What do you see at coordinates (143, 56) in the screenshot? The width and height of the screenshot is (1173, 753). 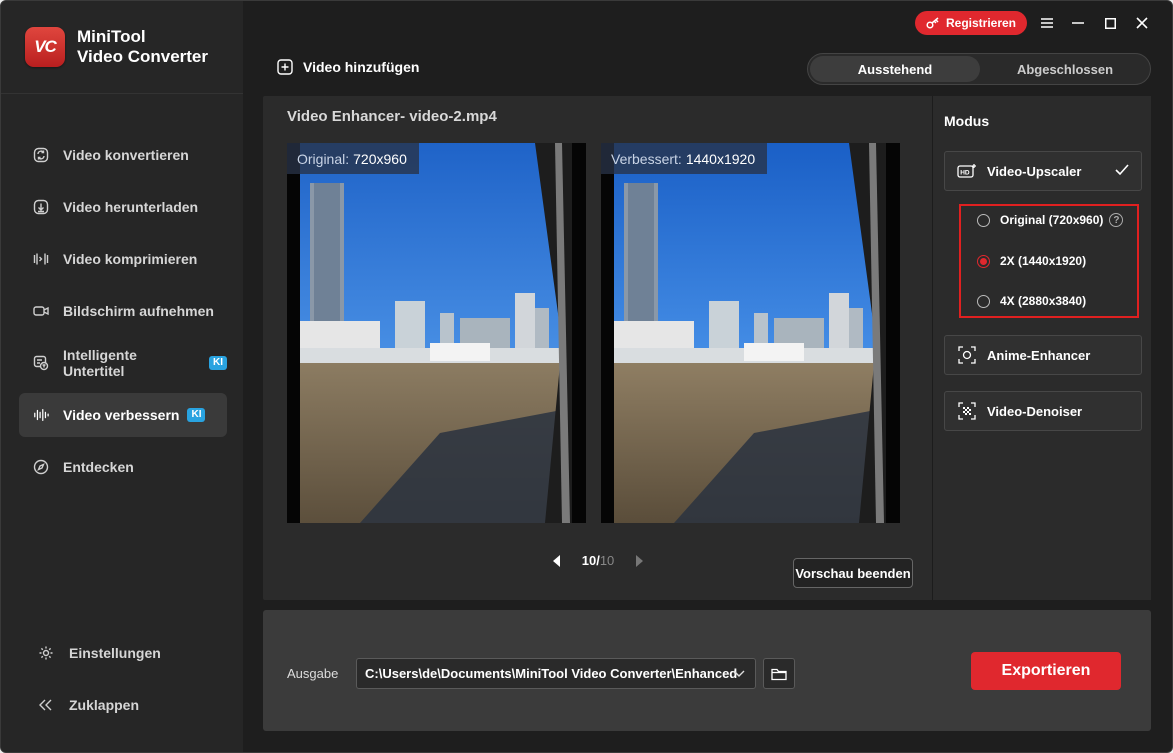 I see `app-name-line2: Video Converter` at bounding box center [143, 56].